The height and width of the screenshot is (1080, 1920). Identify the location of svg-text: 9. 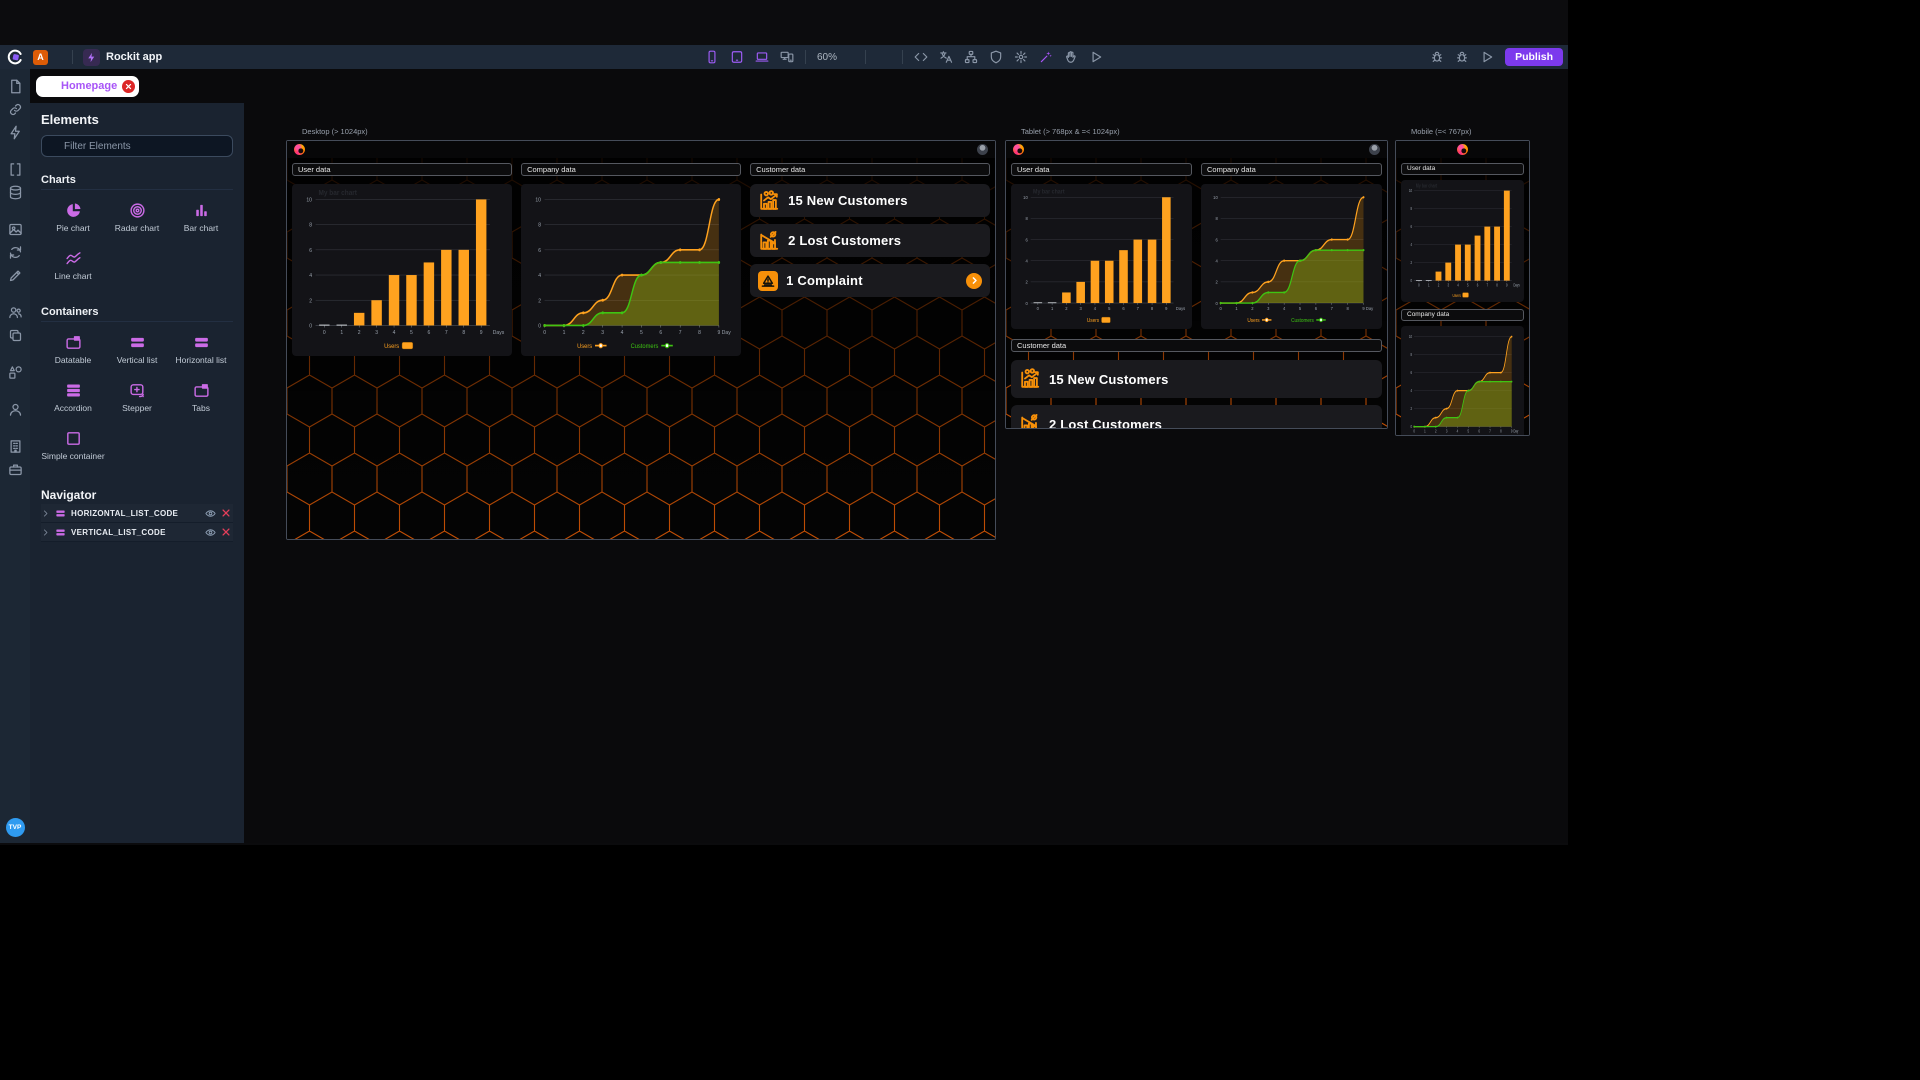
(1166, 308).